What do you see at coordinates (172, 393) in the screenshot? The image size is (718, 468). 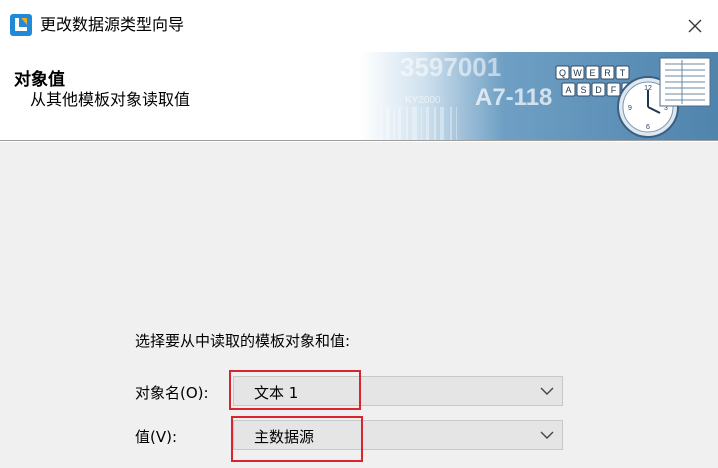 I see `object-name-label: 对象名(O):` at bounding box center [172, 393].